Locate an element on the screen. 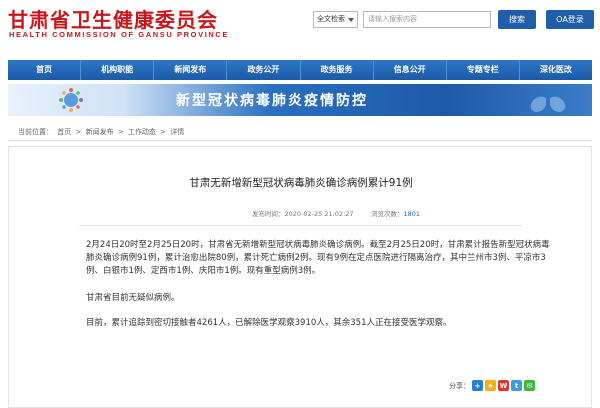  share-label: 分享： is located at coordinates (459, 385).